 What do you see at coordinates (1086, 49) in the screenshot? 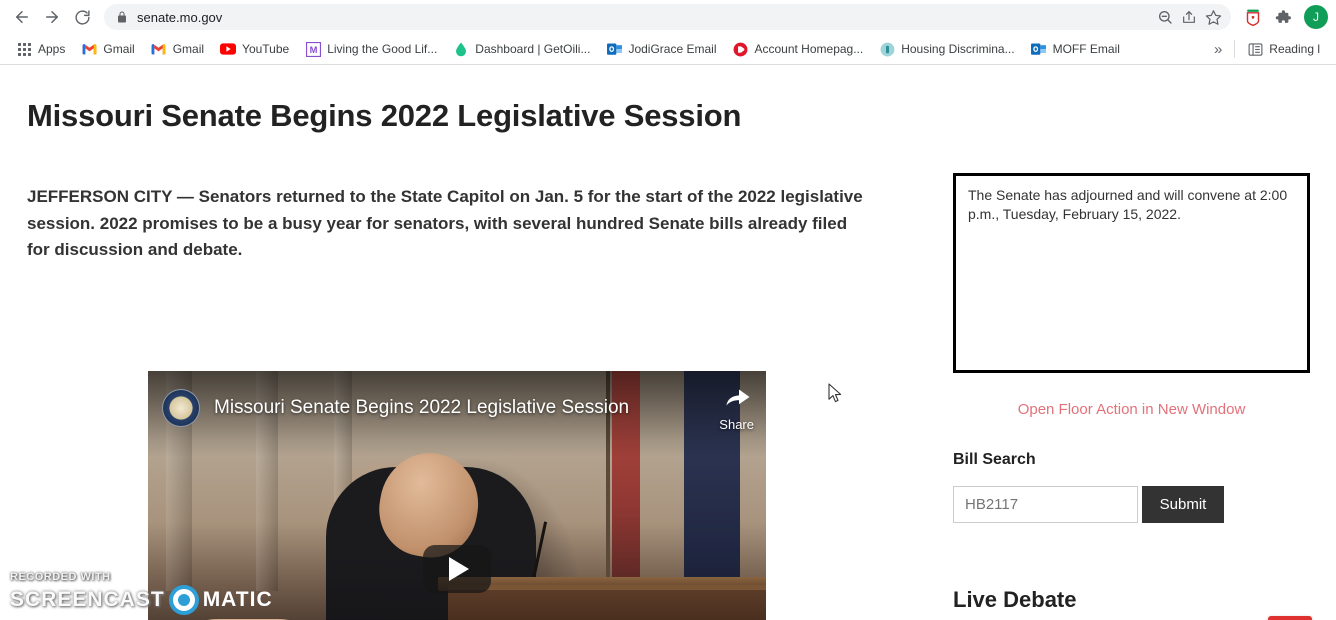
I see `bookmark-label: MOFF Email` at bounding box center [1086, 49].